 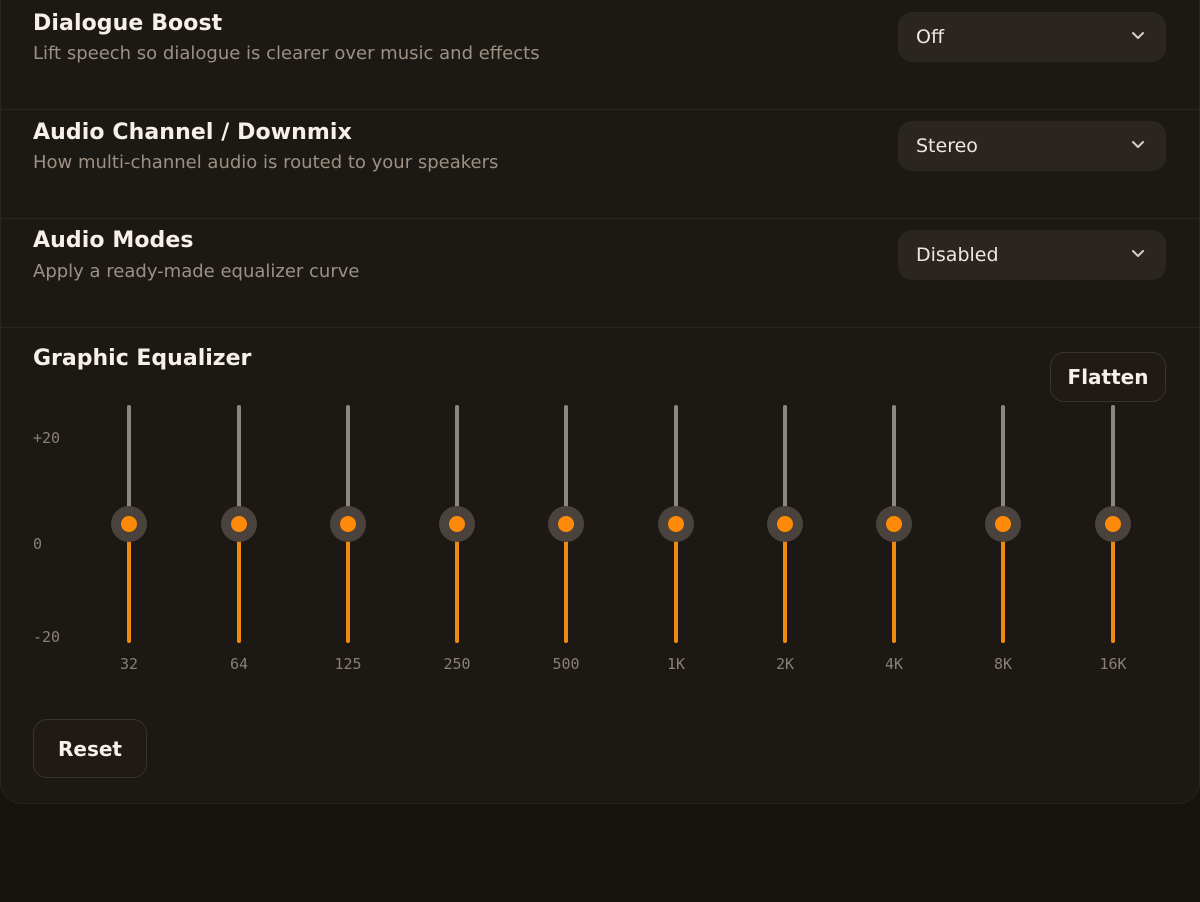 I want to click on reset-button: Reset, so click(x=90, y=748).